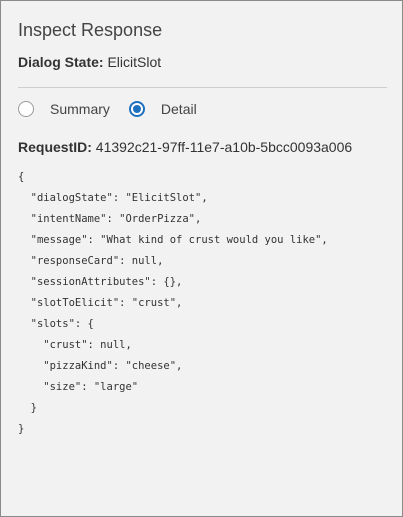 This screenshot has width=403, height=517. Describe the element at coordinates (202, 87) in the screenshot. I see `divider` at that location.